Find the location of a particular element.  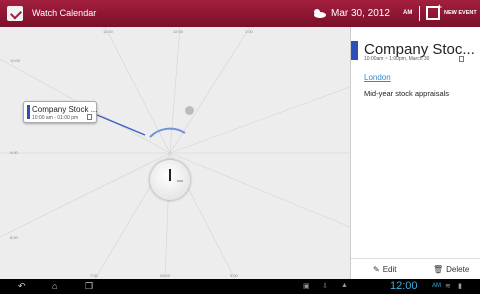

ampm-toggle: AM is located at coordinates (407, 13).